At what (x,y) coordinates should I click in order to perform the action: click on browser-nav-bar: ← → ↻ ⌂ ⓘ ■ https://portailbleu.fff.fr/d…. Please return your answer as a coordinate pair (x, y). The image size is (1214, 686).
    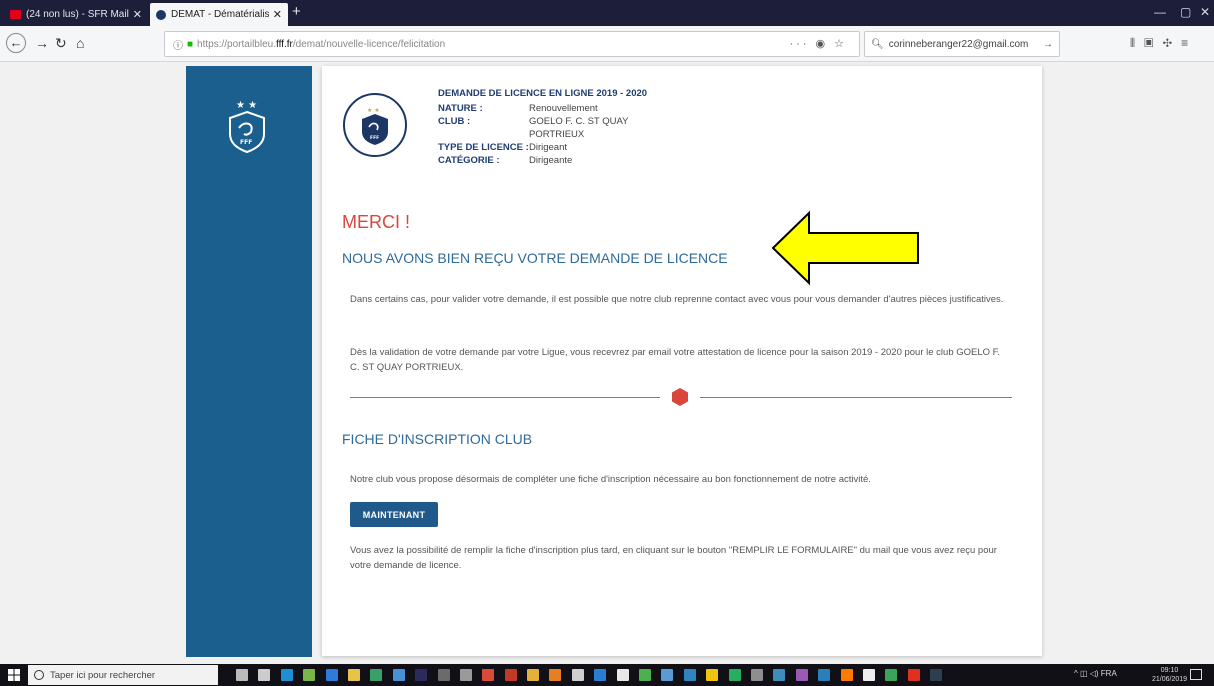
    Looking at the image, I should click on (607, 44).